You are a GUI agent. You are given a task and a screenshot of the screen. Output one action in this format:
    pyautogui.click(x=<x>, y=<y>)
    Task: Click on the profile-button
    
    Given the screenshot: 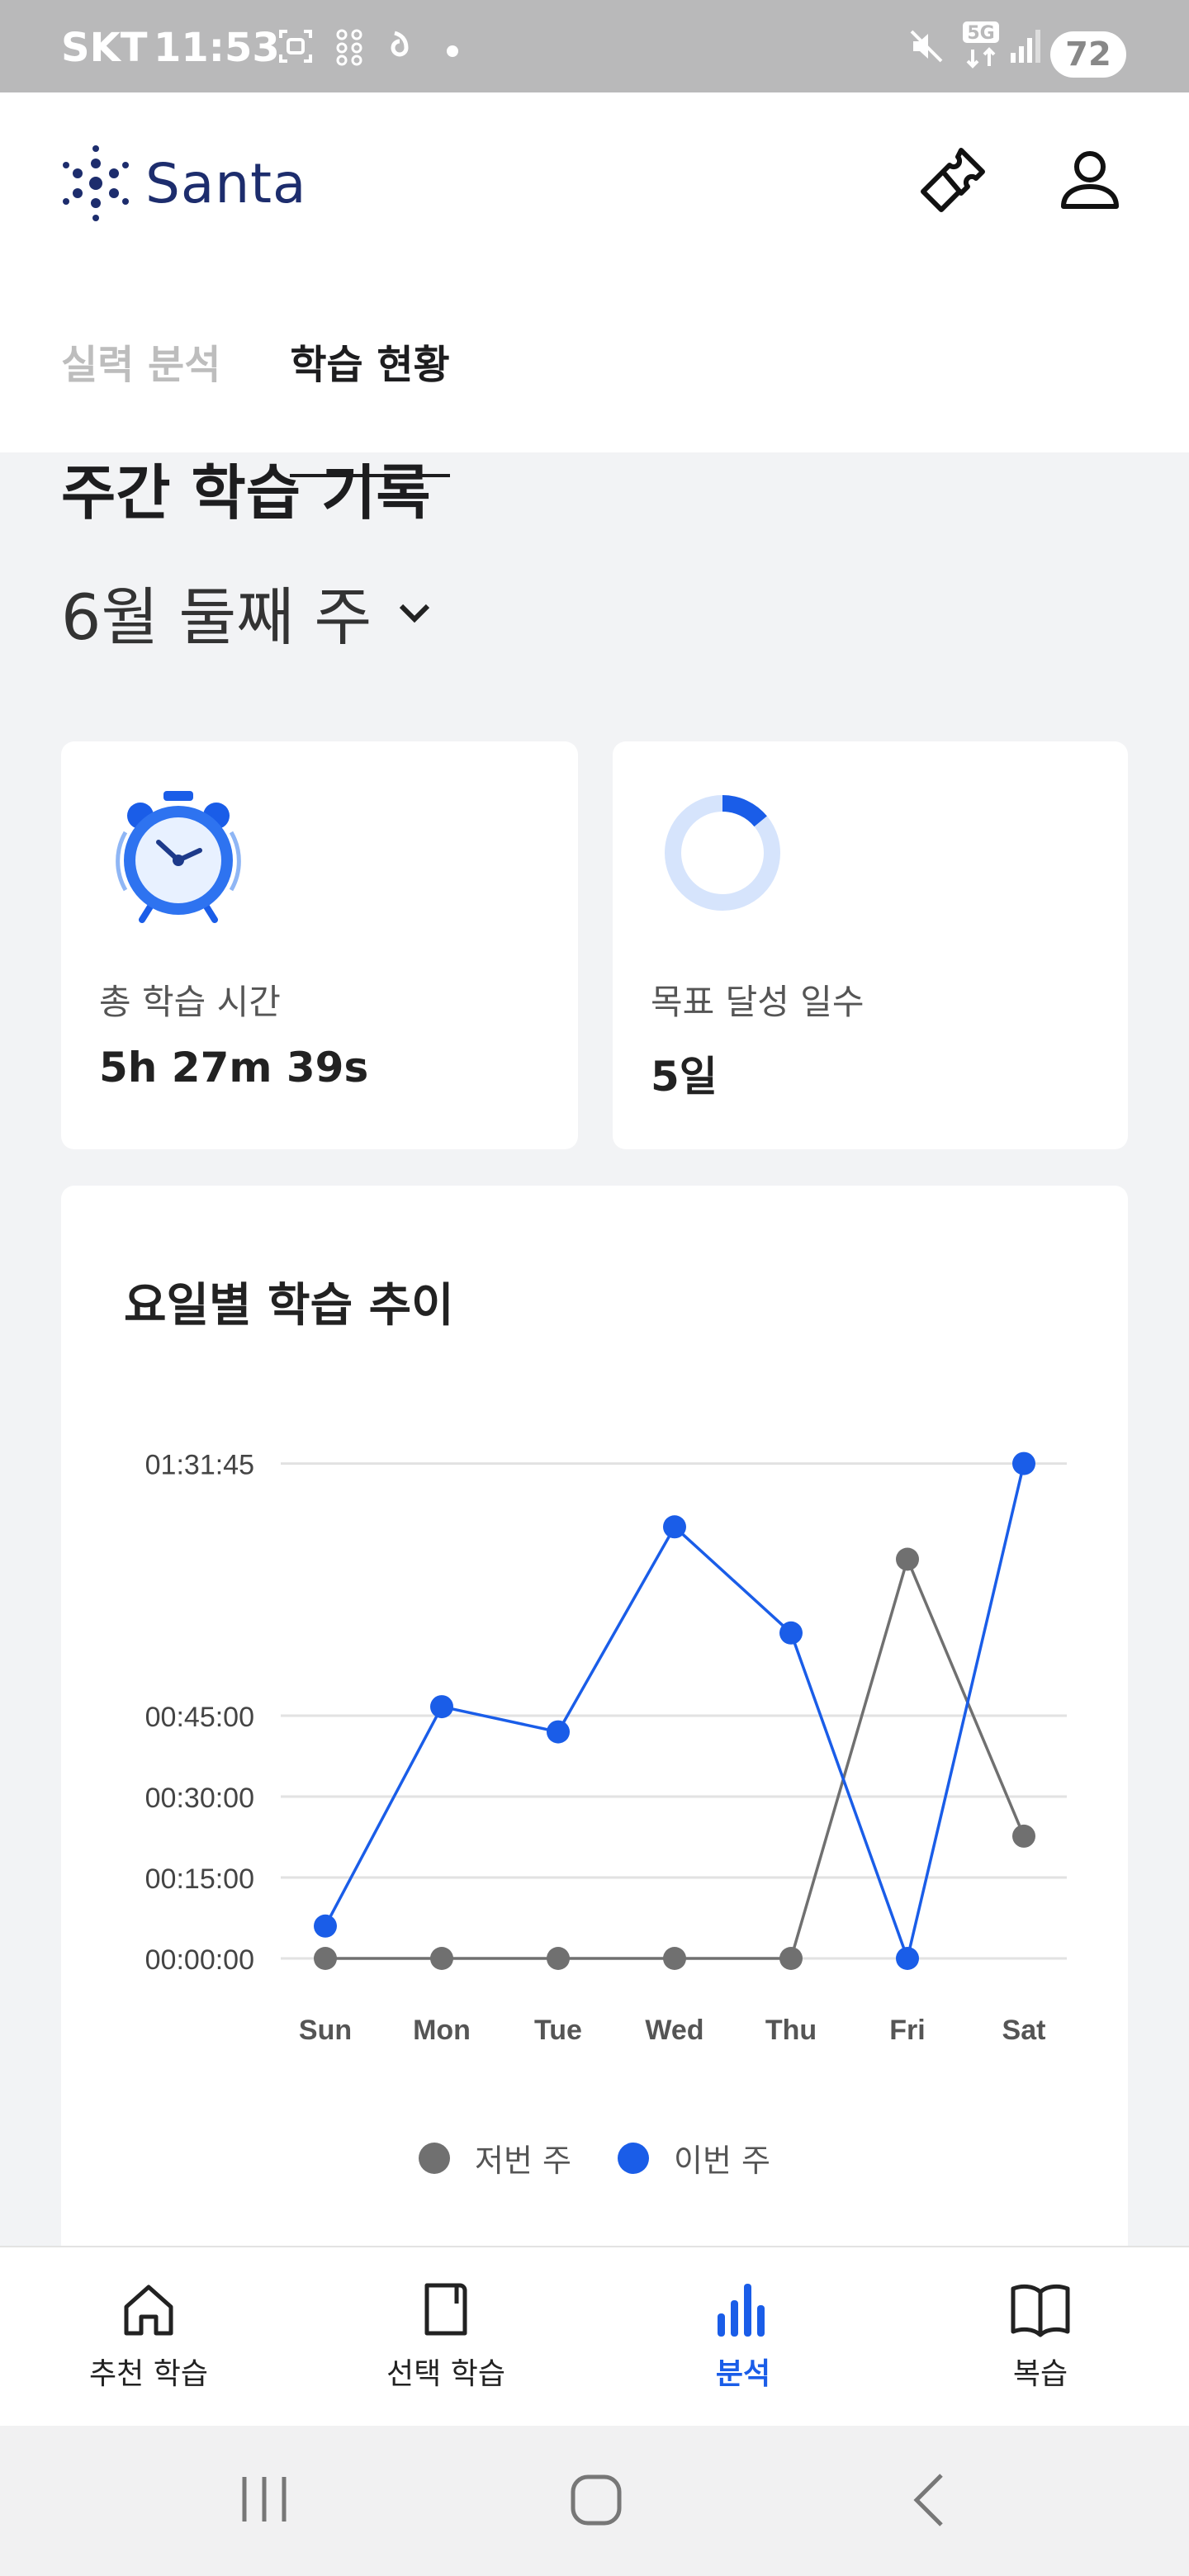 What is the action you would take?
    pyautogui.click(x=1090, y=180)
    